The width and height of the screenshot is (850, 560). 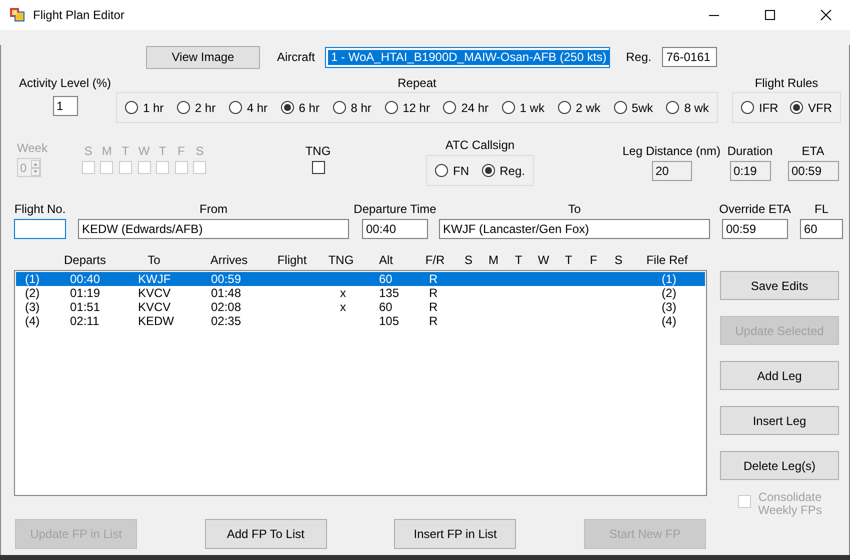 I want to click on activity-level-field: 1, so click(x=65, y=106).